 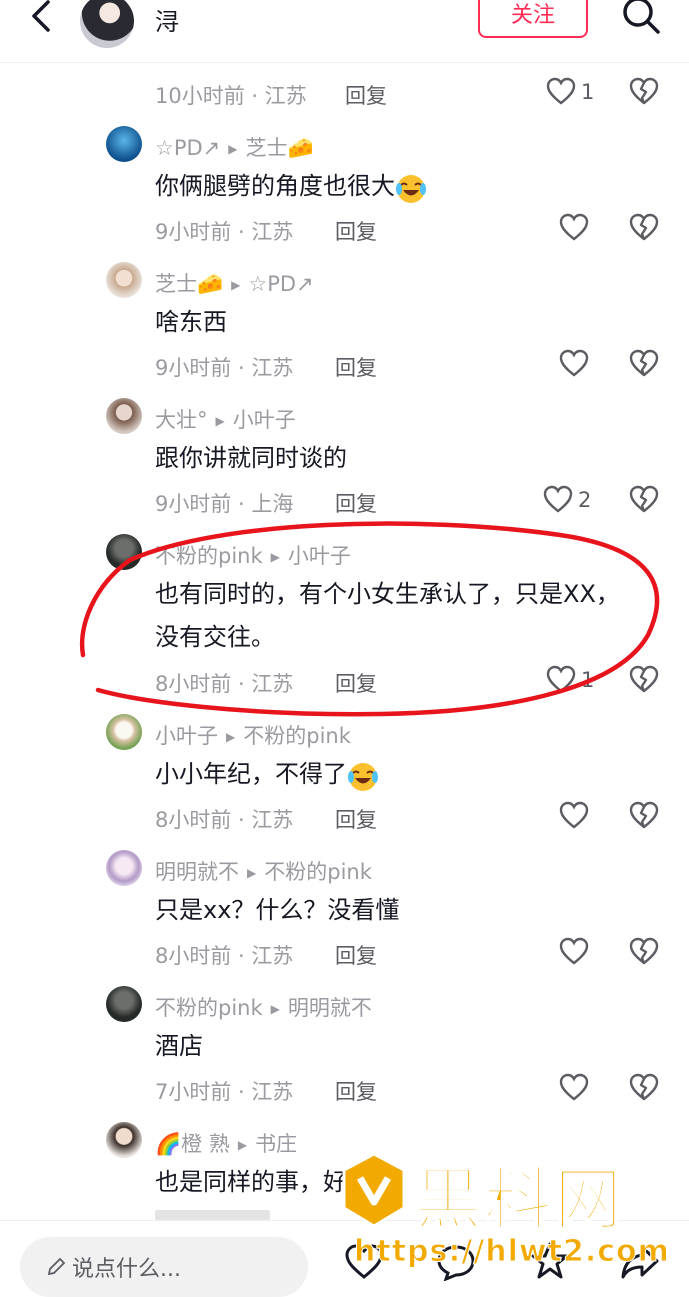 I want to click on reply-target: 芝士🧀, so click(x=280, y=148).